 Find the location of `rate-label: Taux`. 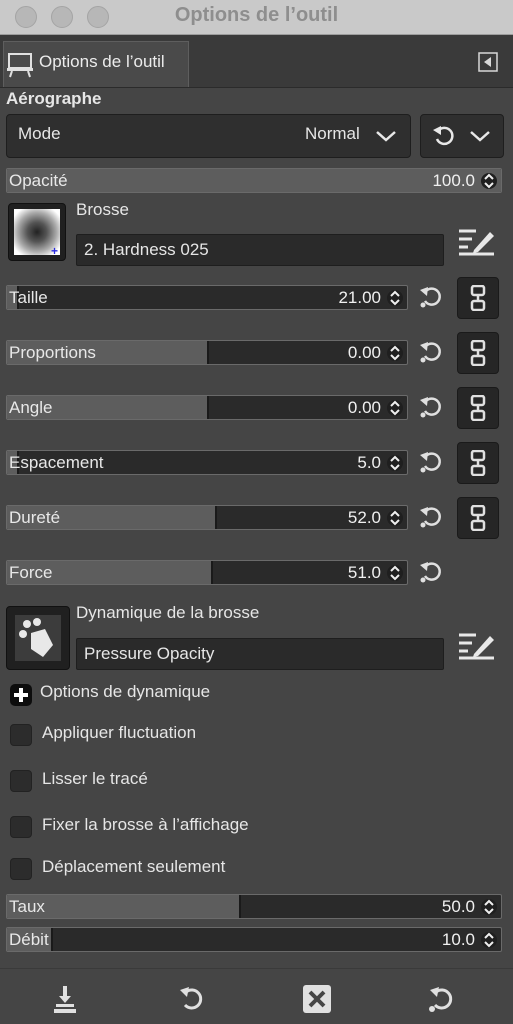

rate-label: Taux is located at coordinates (27, 906).